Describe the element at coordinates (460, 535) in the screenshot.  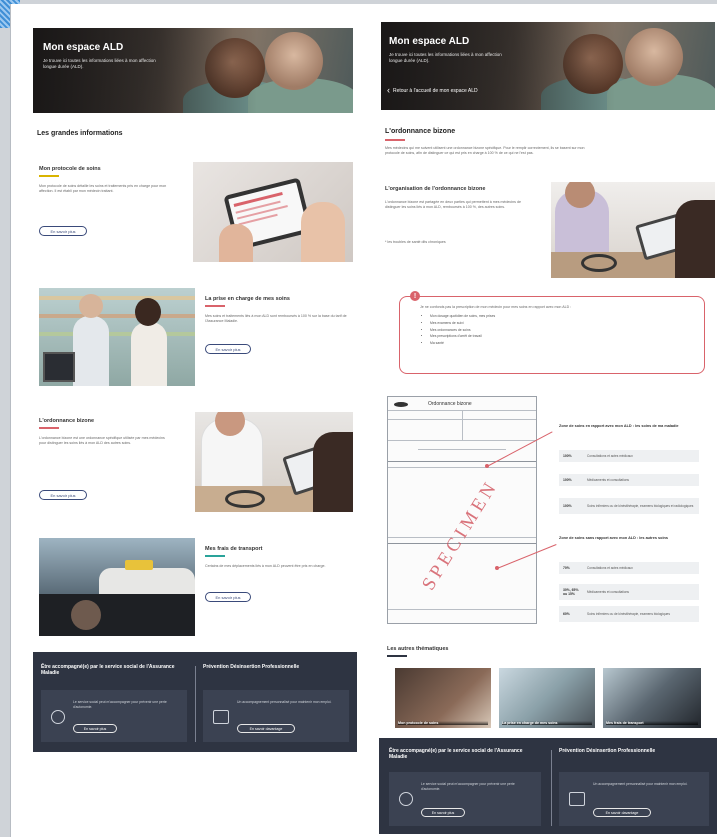
I see `specimen-watermark: SPECIMEN` at that location.